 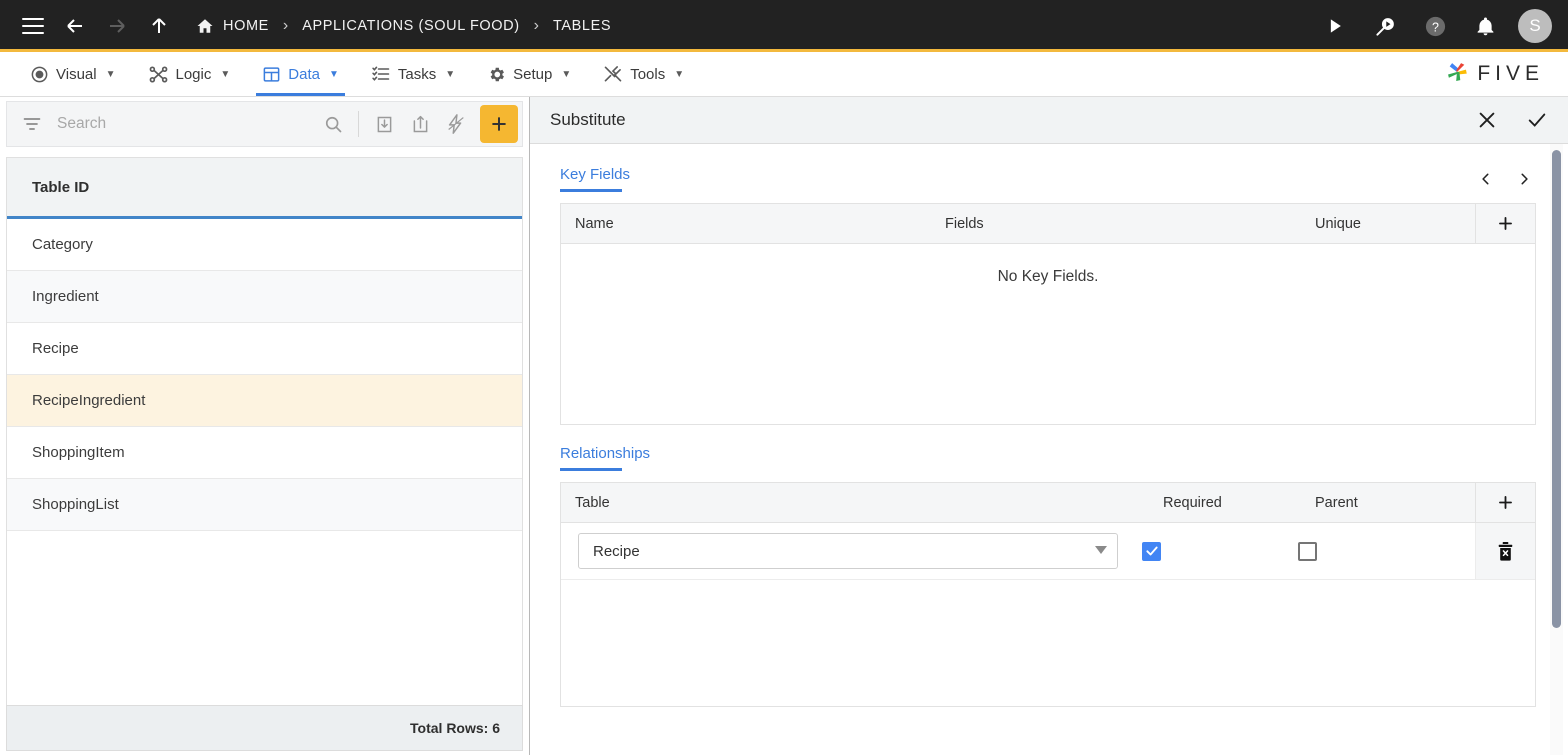 What do you see at coordinates (264, 505) in the screenshot?
I see `list-item: ShoppingList` at bounding box center [264, 505].